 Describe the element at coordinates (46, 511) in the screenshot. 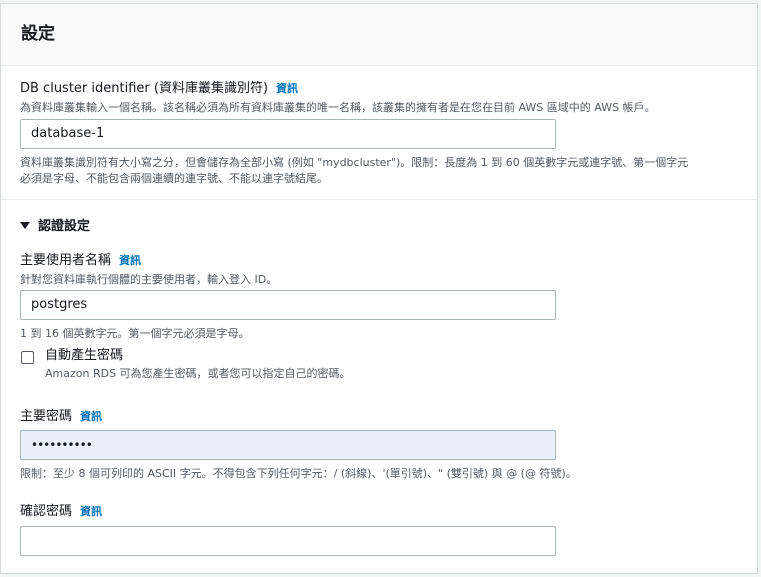

I see `confirm-password-label: 確認密碼` at that location.